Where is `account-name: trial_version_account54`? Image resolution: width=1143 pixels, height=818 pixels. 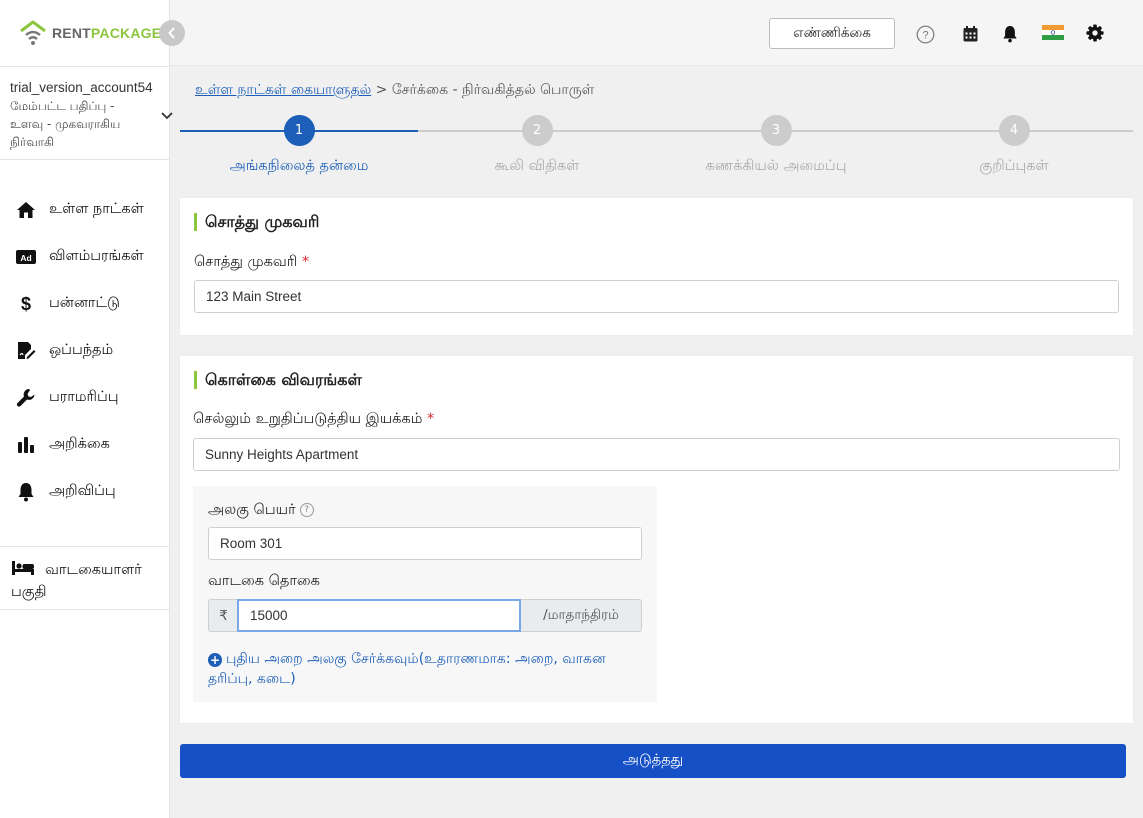
account-name: trial_version_account54 is located at coordinates (81, 87).